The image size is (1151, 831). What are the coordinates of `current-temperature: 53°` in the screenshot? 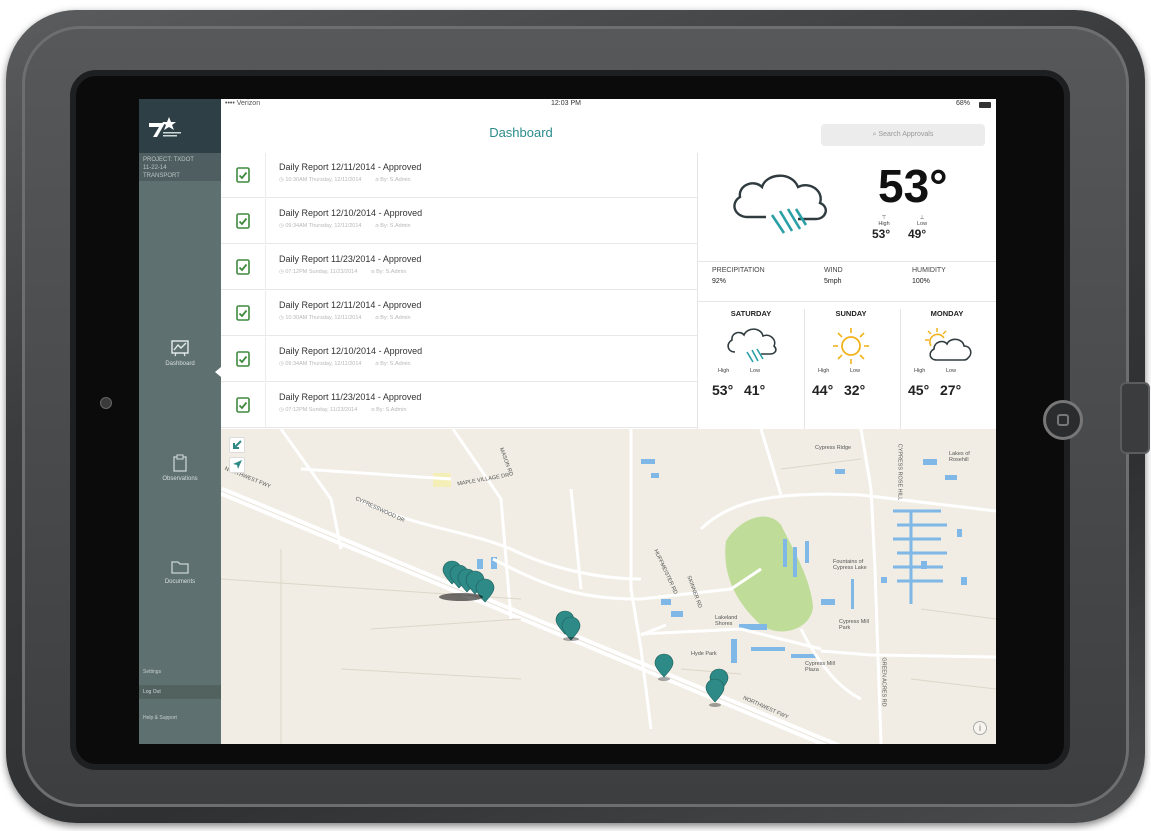 It's located at (913, 186).